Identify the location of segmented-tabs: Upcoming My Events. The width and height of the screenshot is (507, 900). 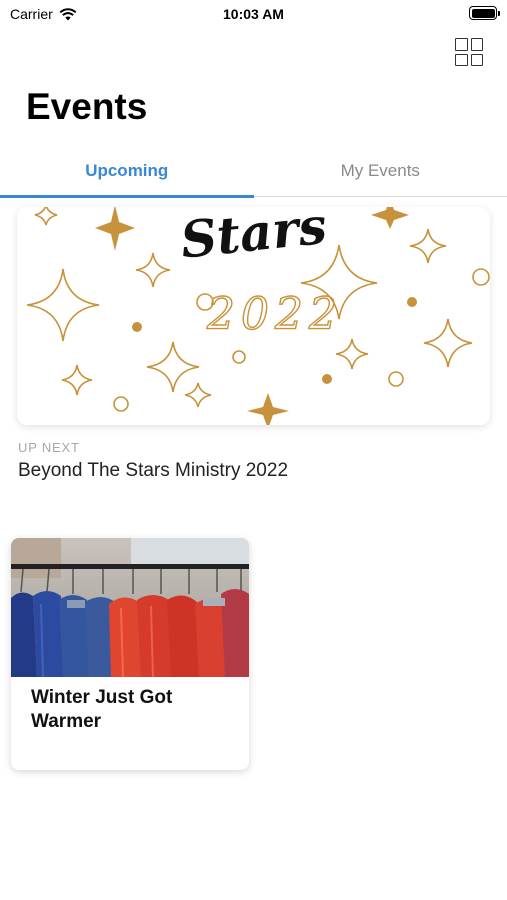
(253, 174).